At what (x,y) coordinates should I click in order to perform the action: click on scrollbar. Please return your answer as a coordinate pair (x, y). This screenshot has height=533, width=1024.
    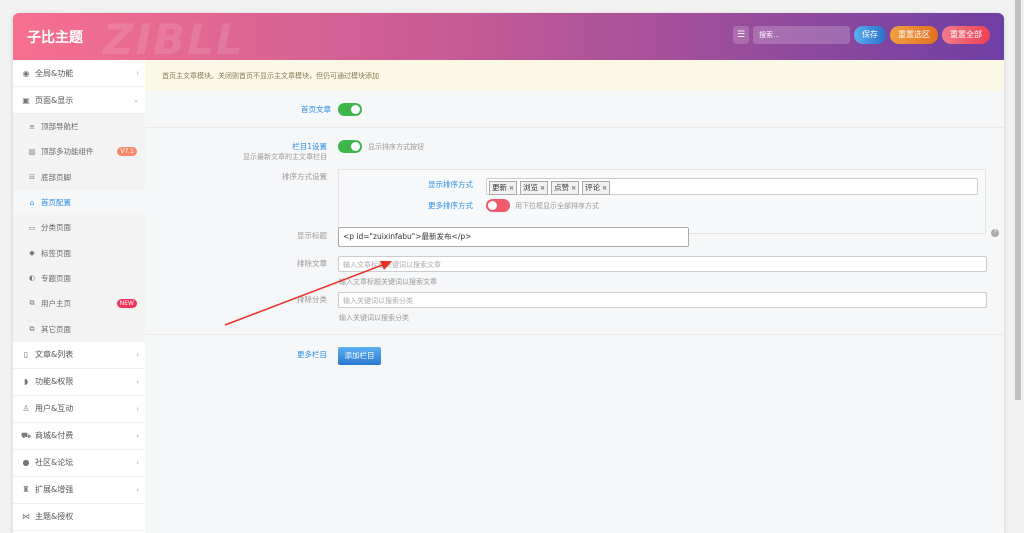
    Looking at the image, I should click on (1018, 262).